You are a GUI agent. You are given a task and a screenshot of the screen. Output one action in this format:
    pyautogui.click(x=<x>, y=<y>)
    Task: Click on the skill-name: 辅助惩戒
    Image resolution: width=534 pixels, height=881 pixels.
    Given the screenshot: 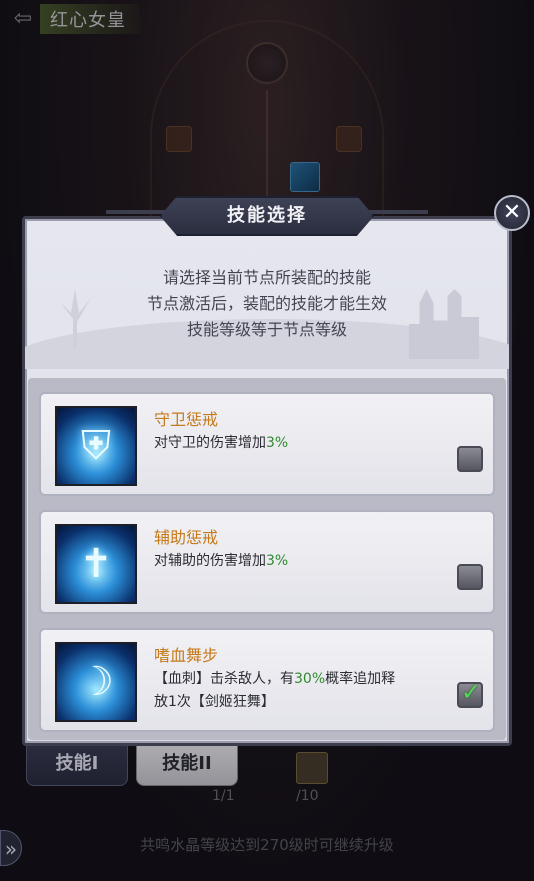 What is the action you would take?
    pyautogui.click(x=186, y=537)
    